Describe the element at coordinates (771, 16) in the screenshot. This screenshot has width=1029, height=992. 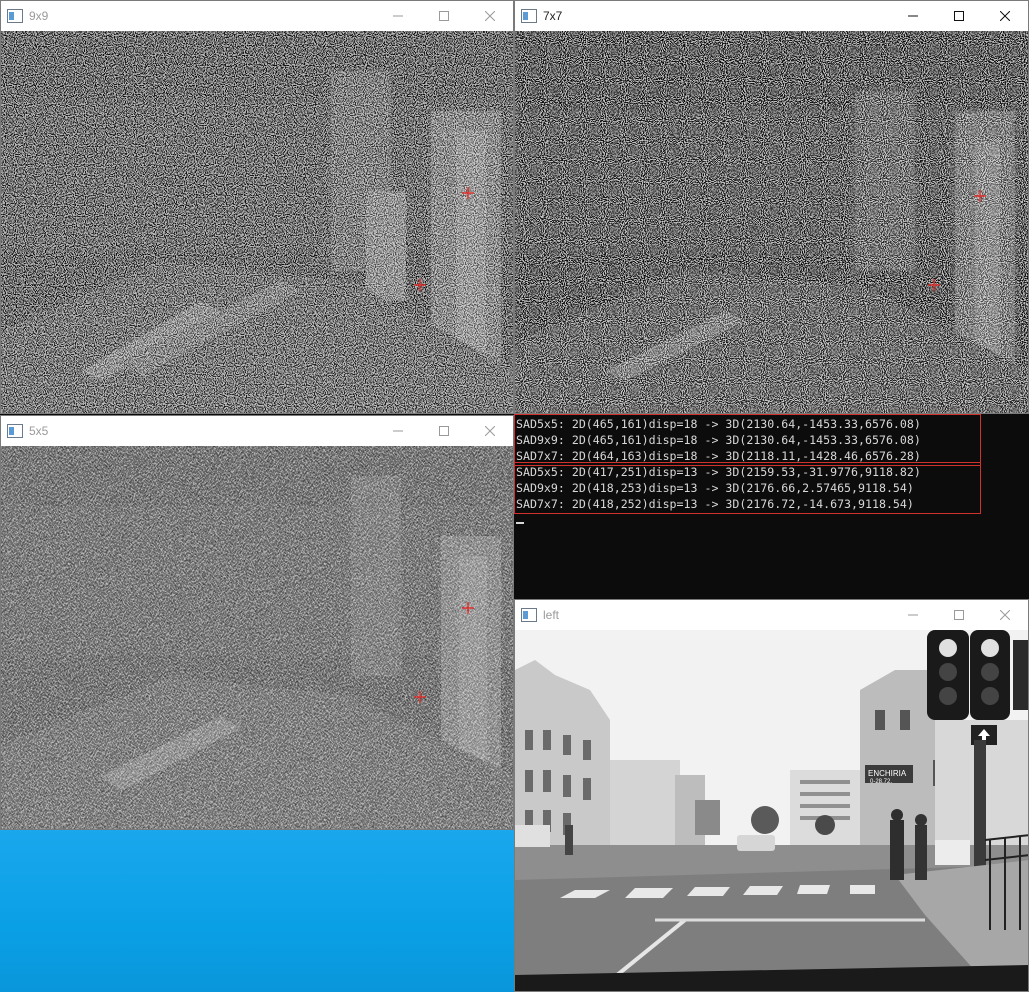
I see `titlebar-7x7: 7x7` at that location.